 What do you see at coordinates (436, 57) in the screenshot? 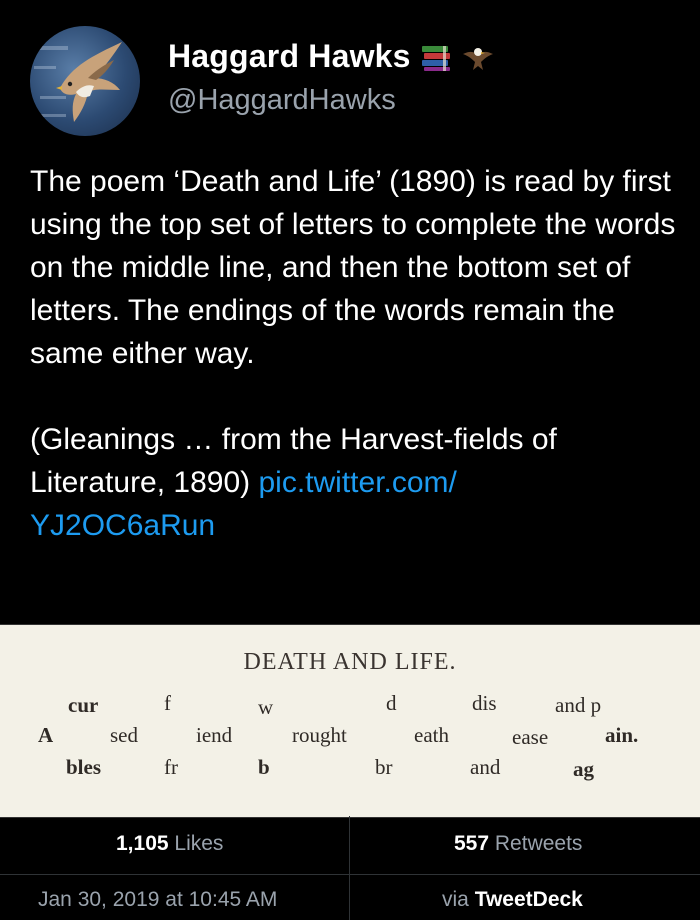
I see `books-icon` at bounding box center [436, 57].